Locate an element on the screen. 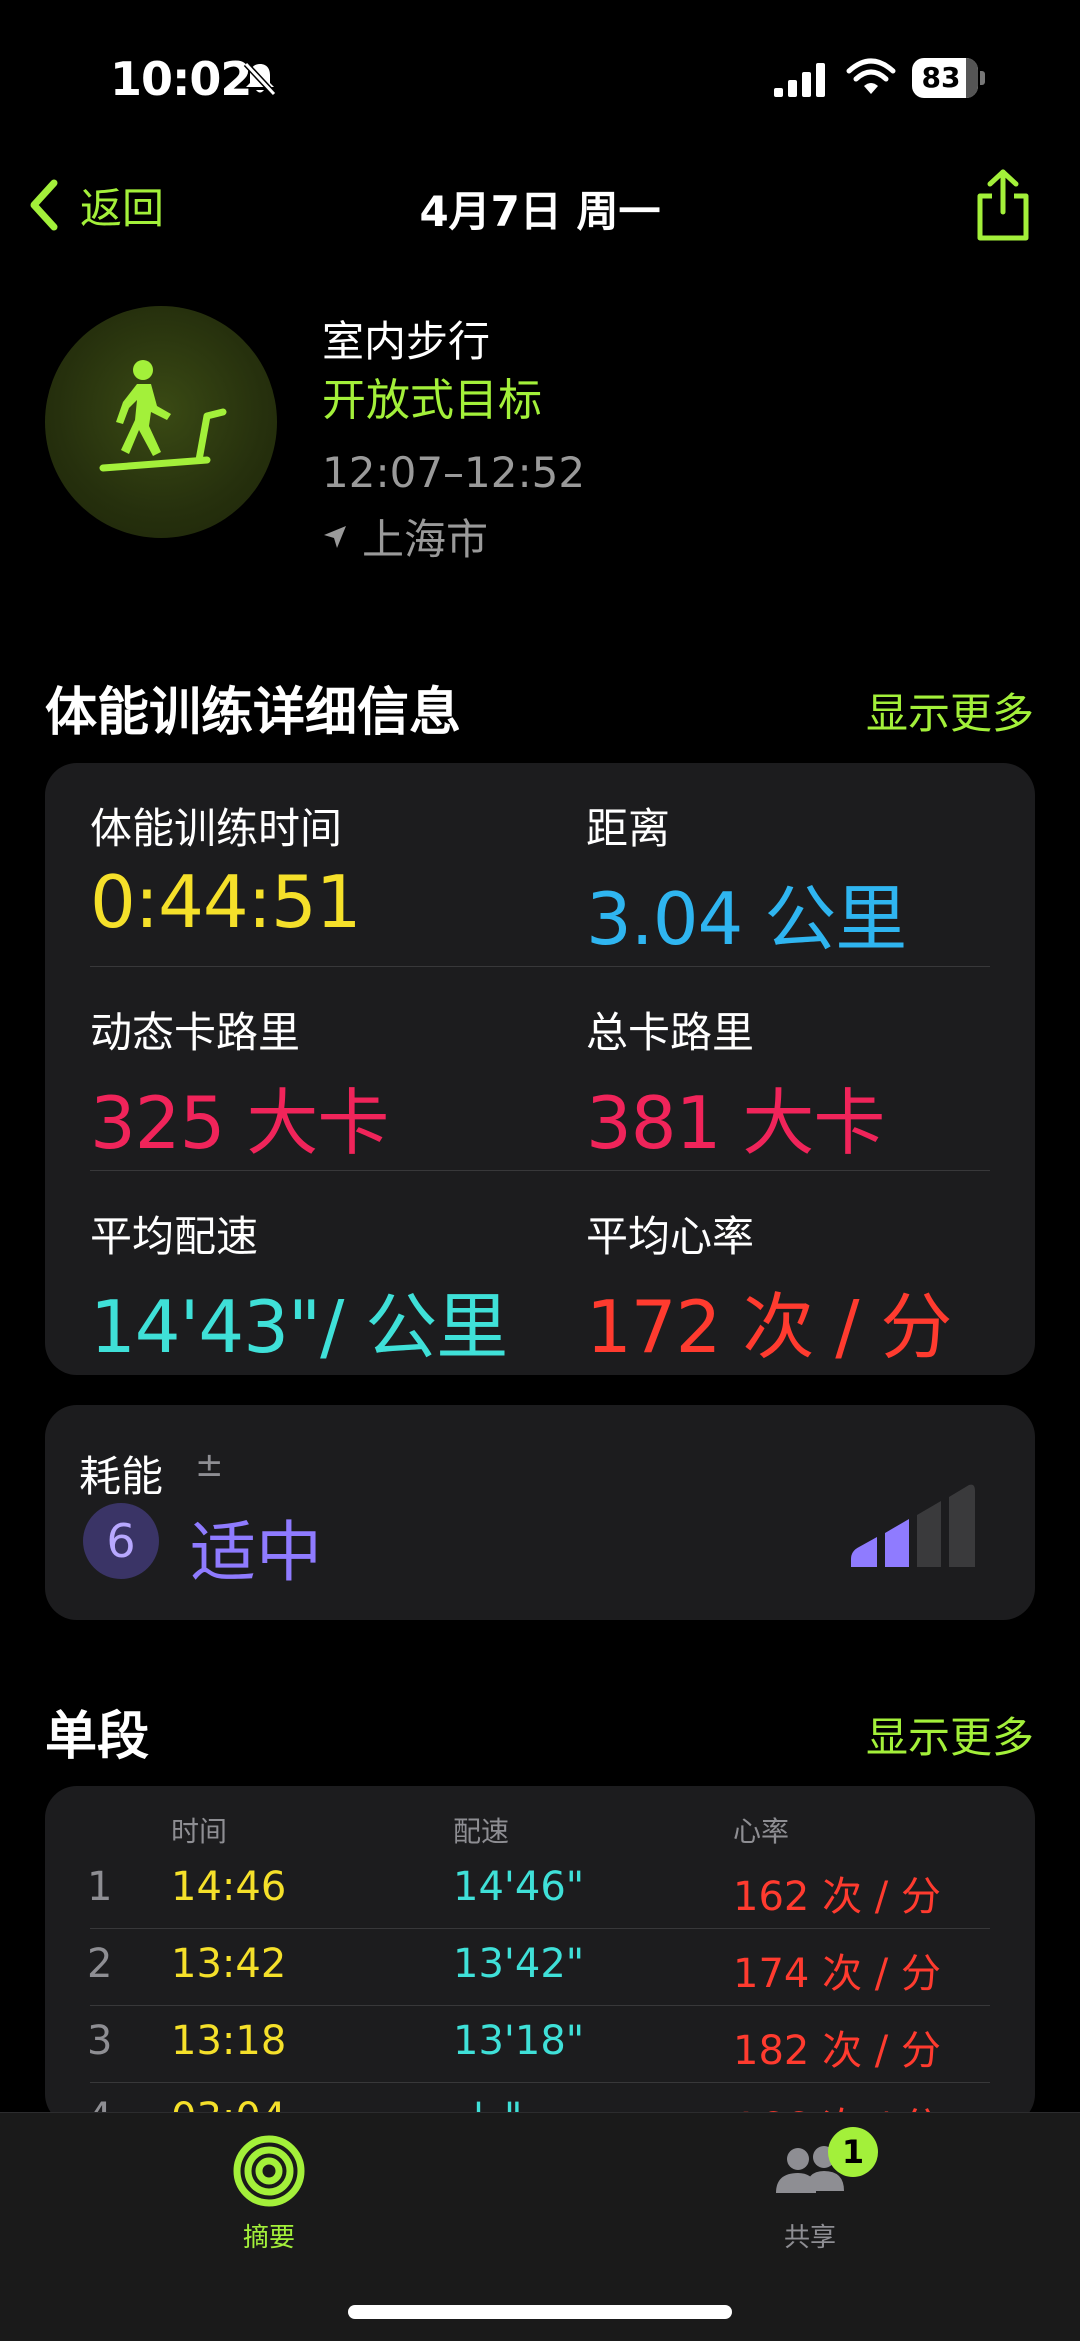 The image size is (1080, 2341). metric-distance: 距离 3.04 公里 is located at coordinates (746, 880).